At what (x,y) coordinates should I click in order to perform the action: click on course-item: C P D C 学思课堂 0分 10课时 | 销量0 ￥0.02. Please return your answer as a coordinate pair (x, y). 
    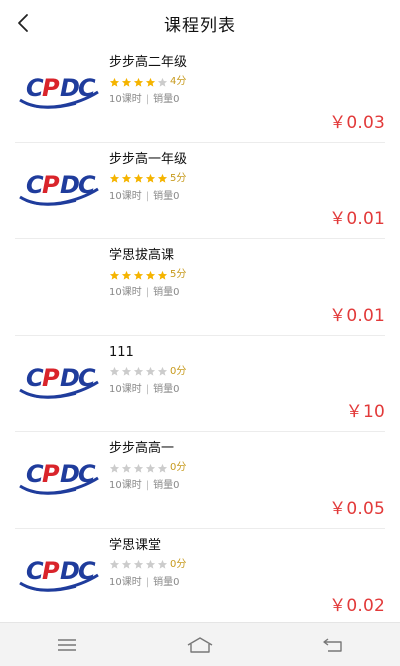
    Looking at the image, I should click on (200, 576).